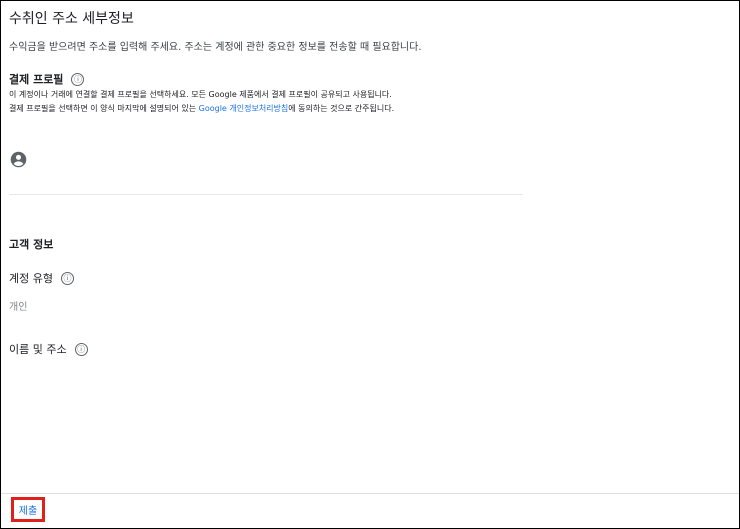 The height and width of the screenshot is (529, 740). What do you see at coordinates (31, 278) in the screenshot?
I see `account-type-label-text: 계정 유형` at bounding box center [31, 278].